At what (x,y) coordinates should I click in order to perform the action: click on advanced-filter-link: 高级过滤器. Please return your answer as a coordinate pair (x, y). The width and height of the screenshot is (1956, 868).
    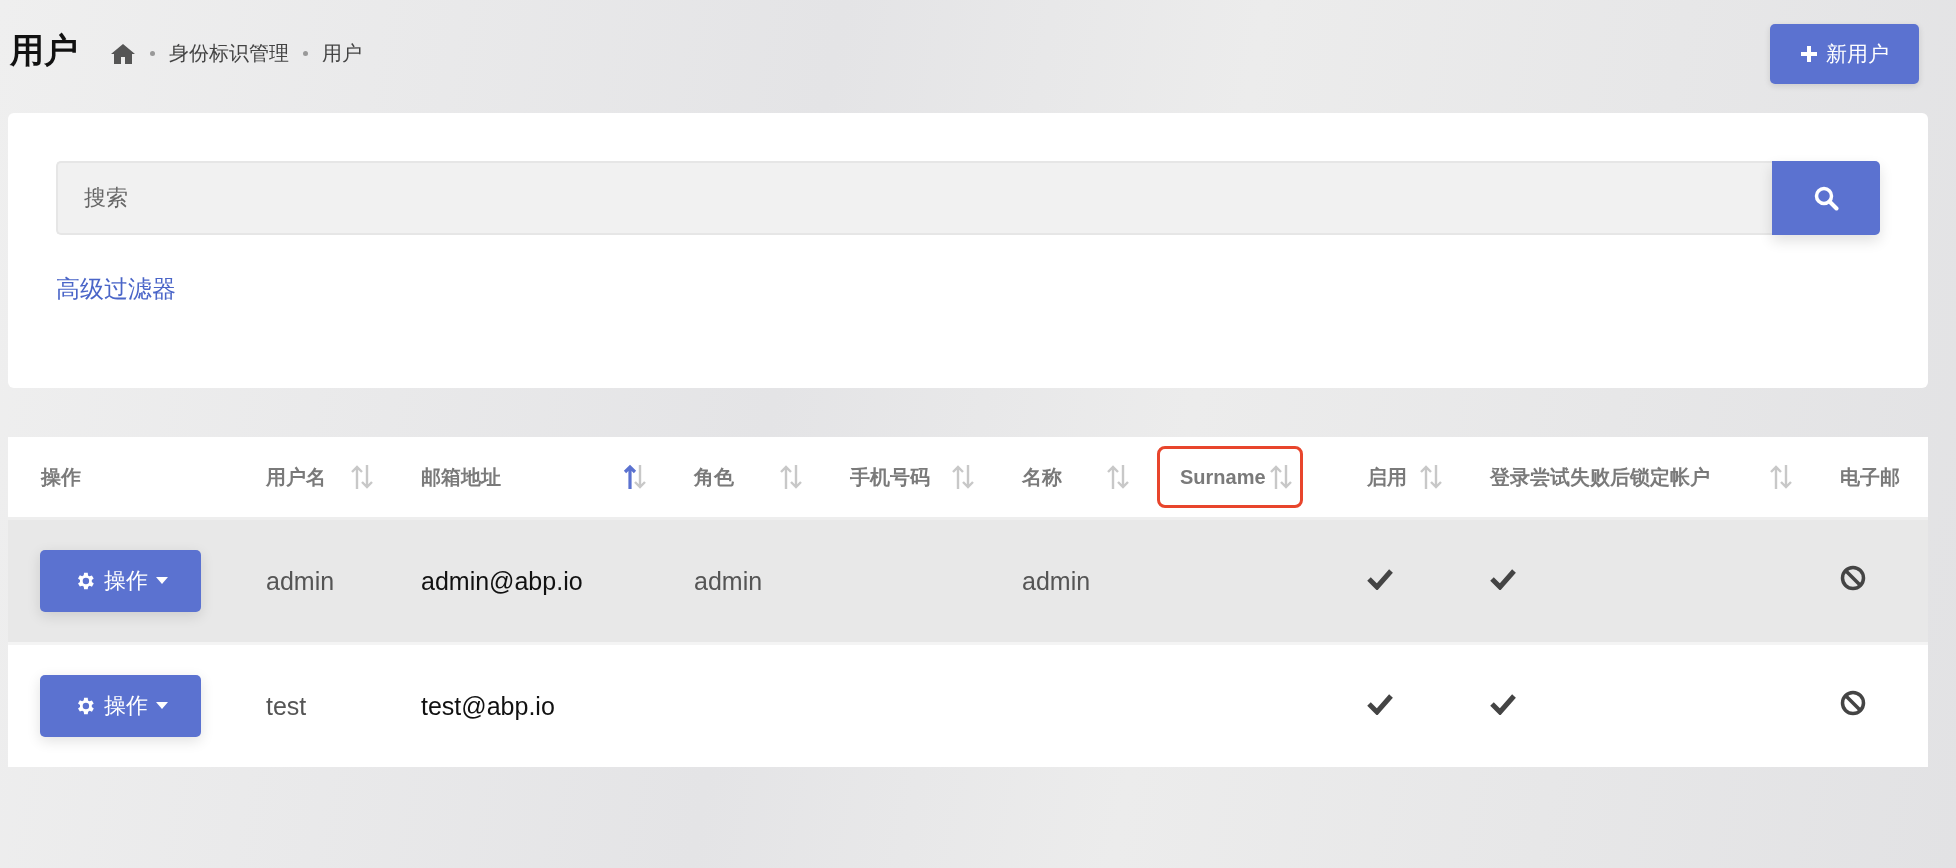
    Looking at the image, I should click on (116, 289).